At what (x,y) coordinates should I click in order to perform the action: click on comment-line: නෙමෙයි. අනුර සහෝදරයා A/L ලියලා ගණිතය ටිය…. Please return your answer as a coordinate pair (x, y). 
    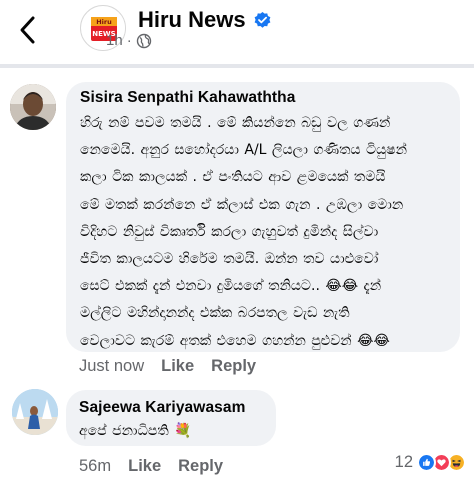
    Looking at the image, I should click on (244, 150).